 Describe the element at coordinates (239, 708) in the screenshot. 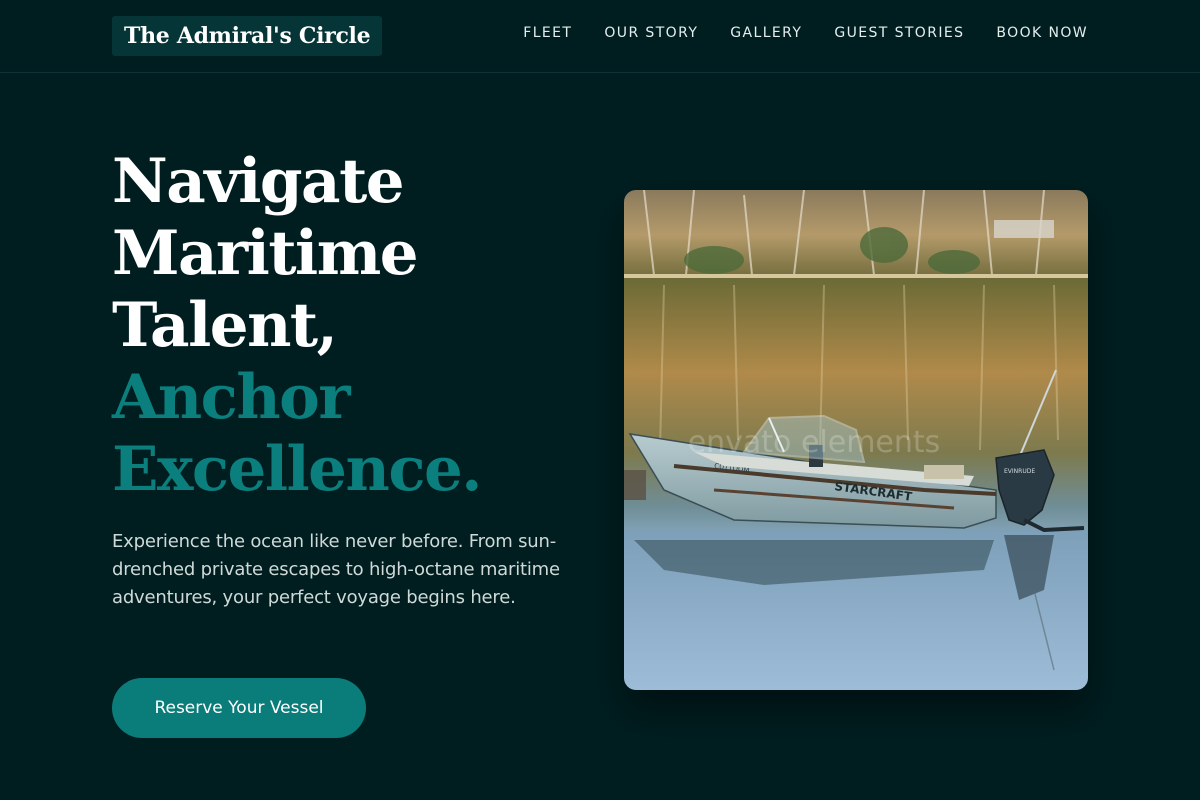

I see `reserve-vessel-button: Reserve Your Vessel` at that location.